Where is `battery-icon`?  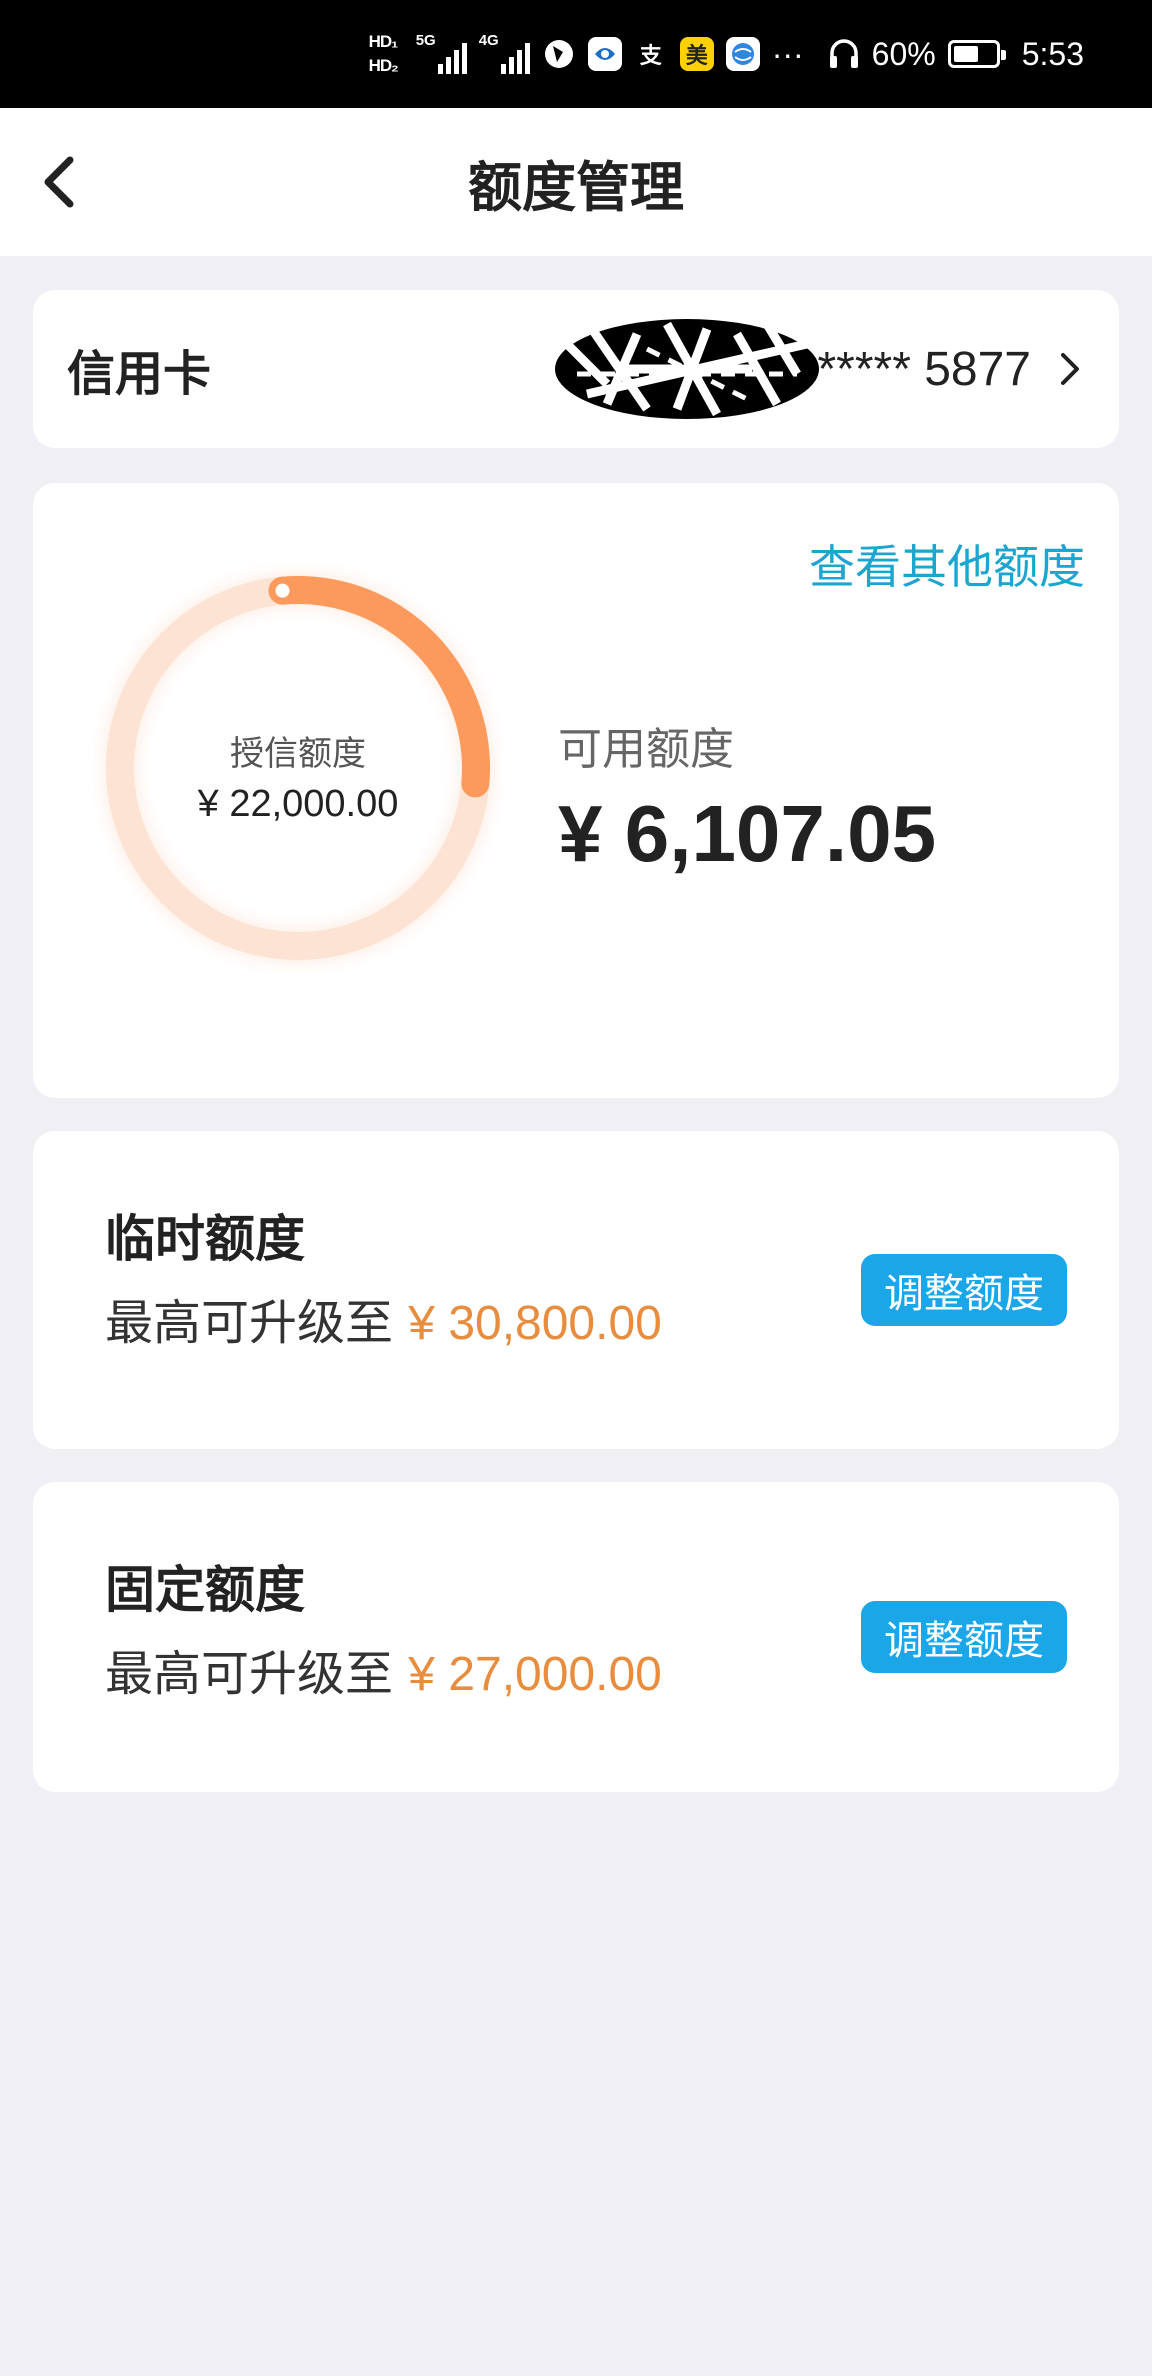 battery-icon is located at coordinates (976, 54).